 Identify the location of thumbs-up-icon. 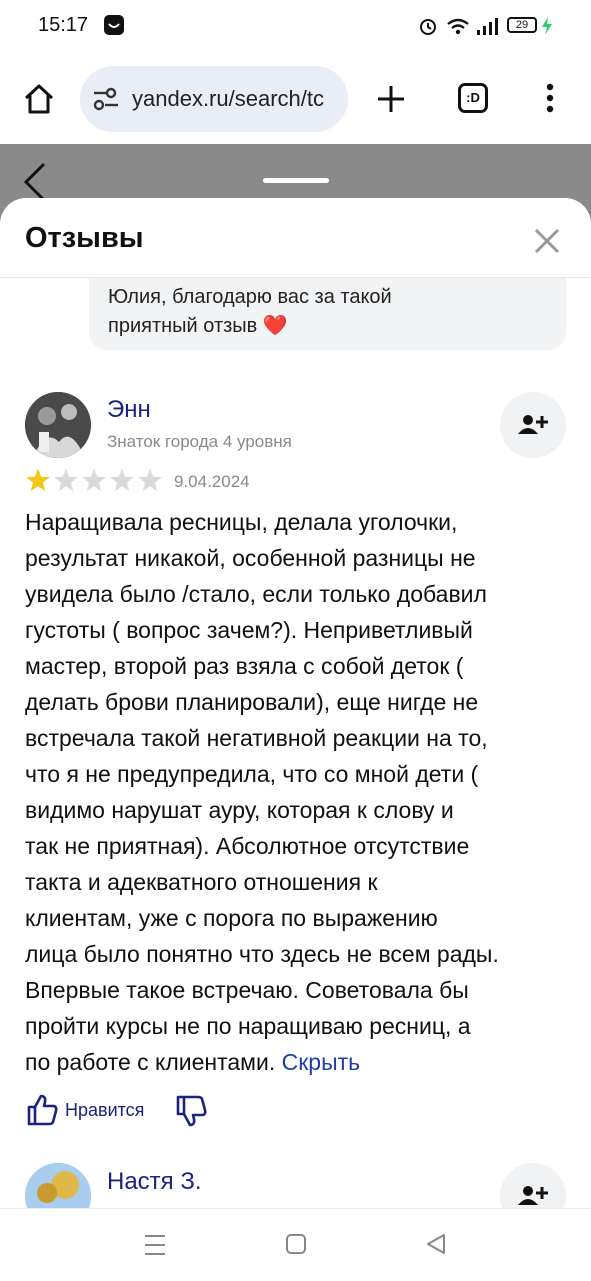
(42, 1110).